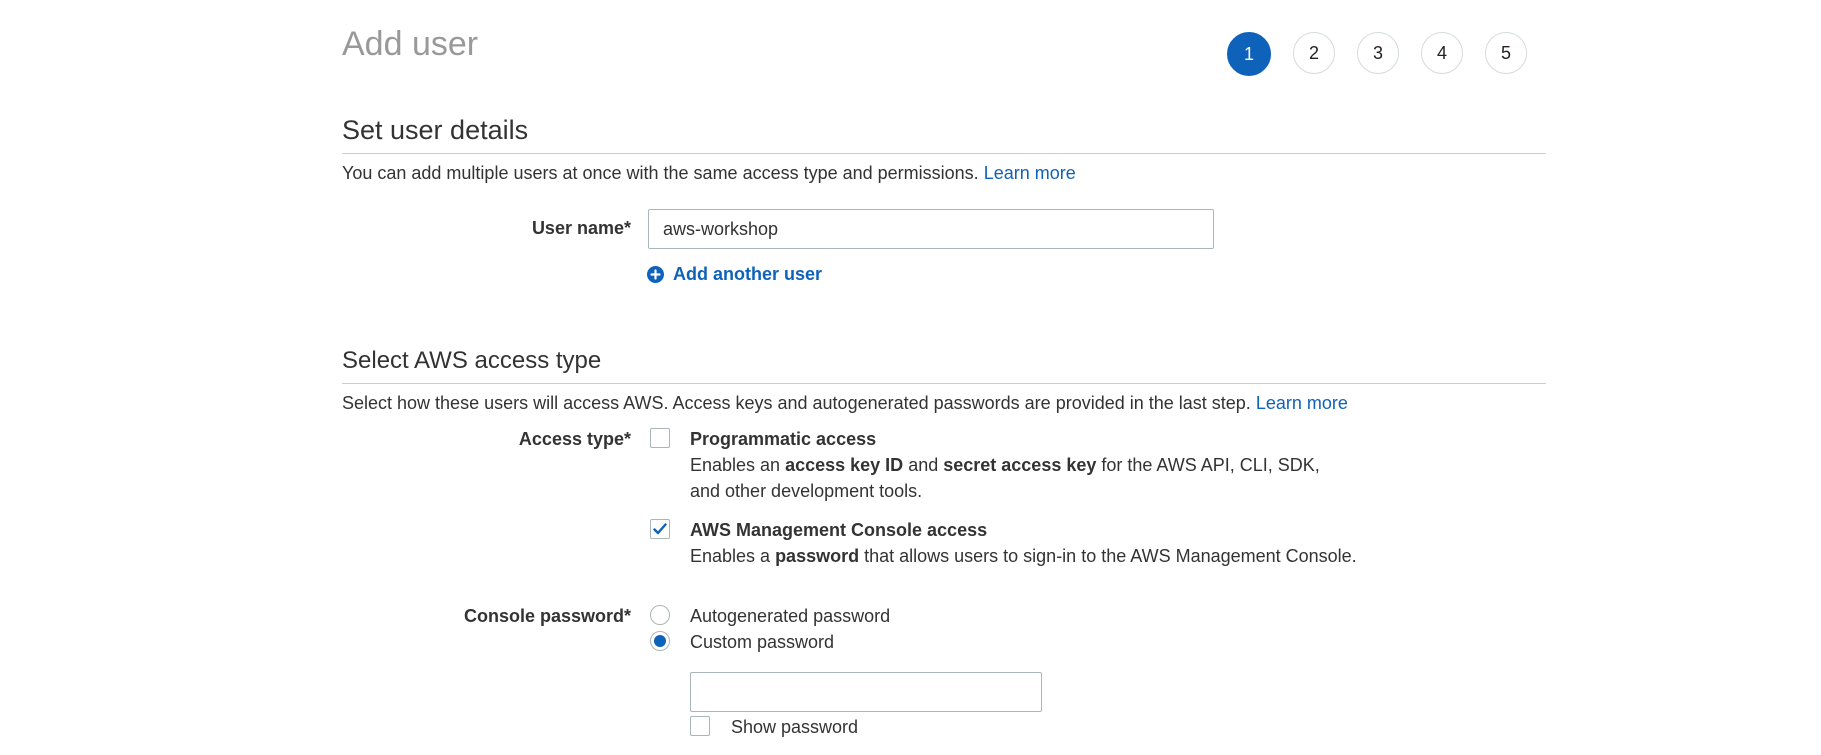  I want to click on checkmark-icon, so click(660, 529).